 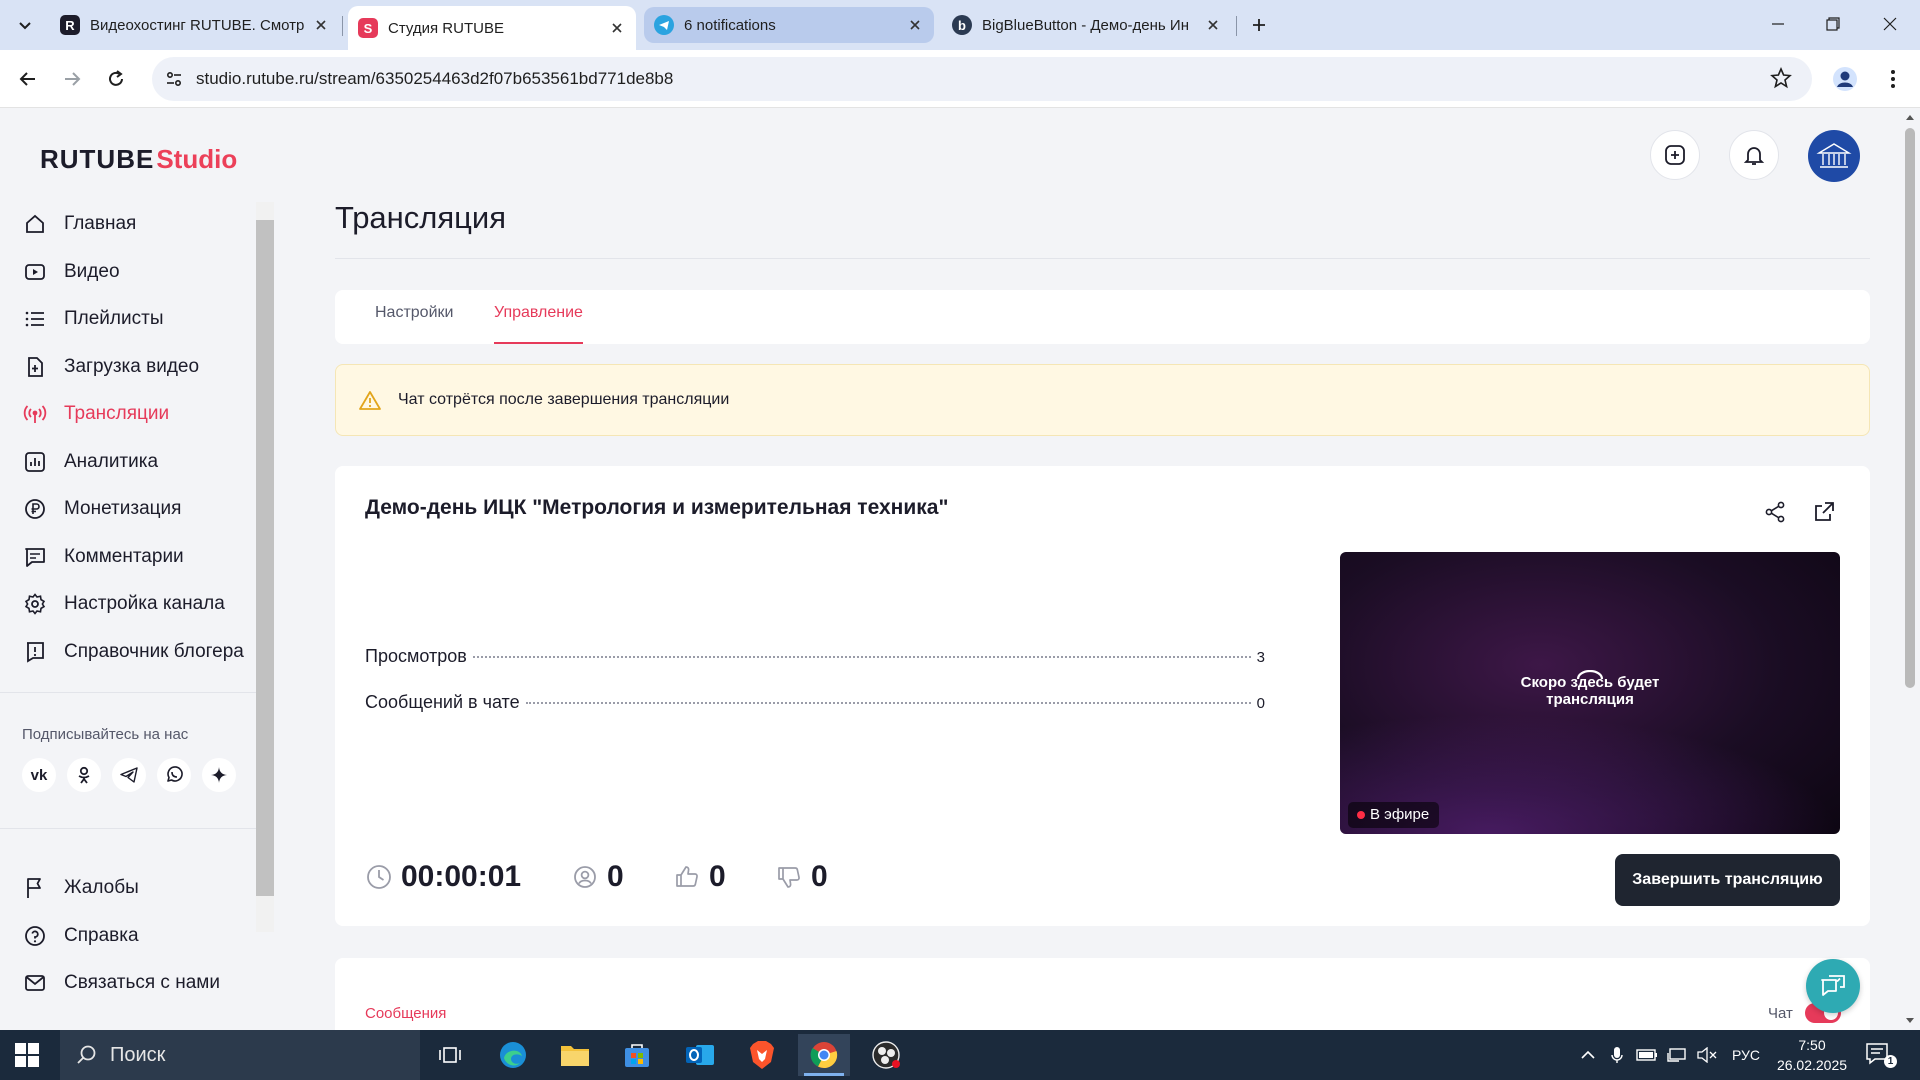 What do you see at coordinates (129, 775) in the screenshot?
I see `telegram-icon` at bounding box center [129, 775].